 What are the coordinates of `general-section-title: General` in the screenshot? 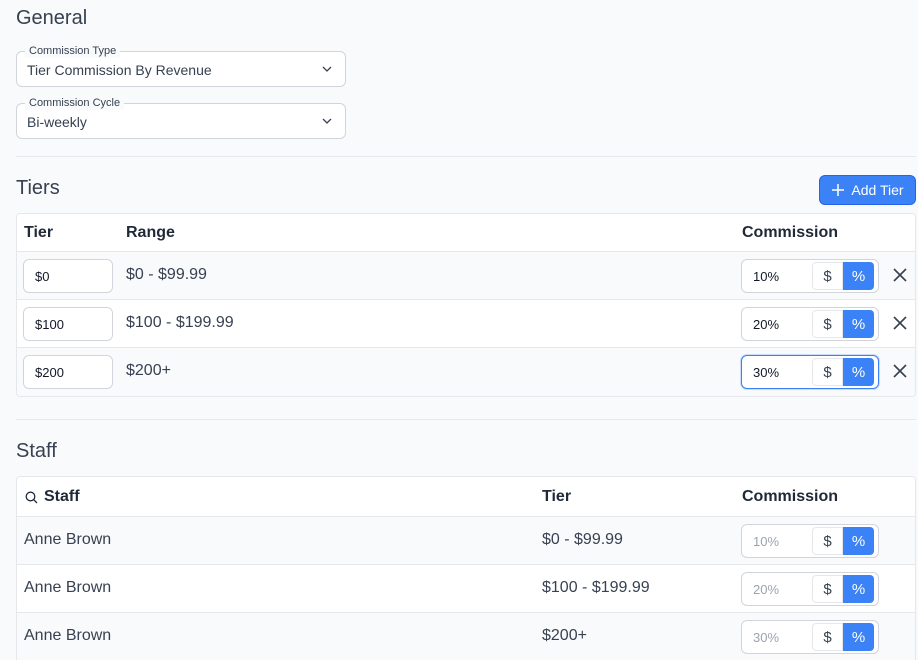 It's located at (52, 18).